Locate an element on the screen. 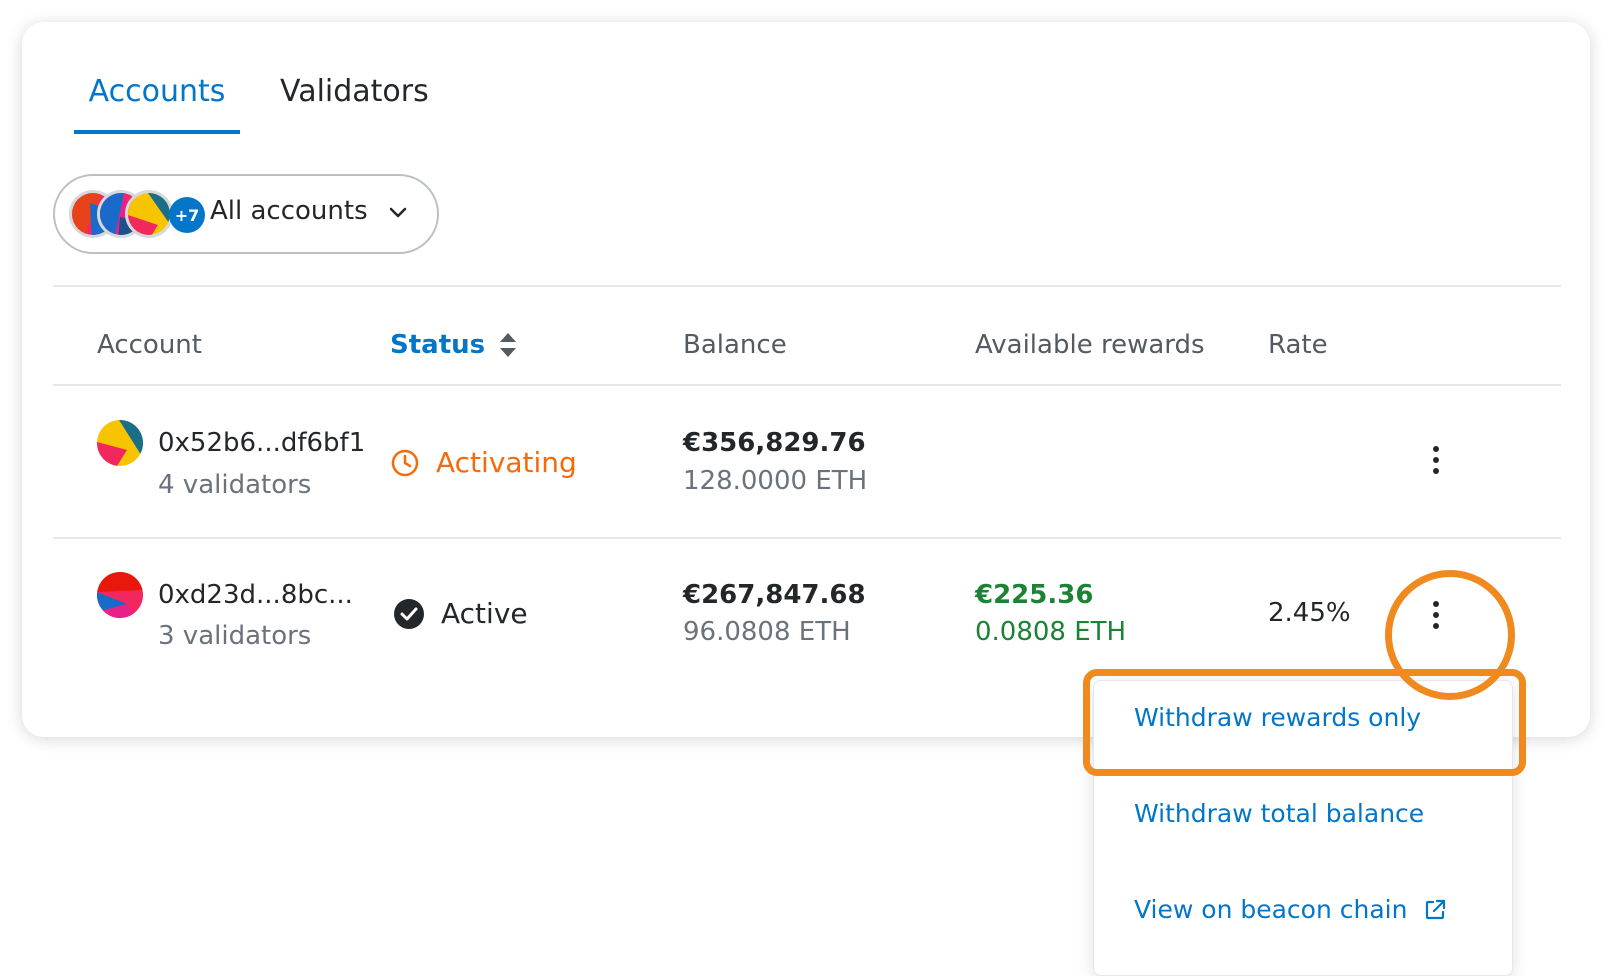 This screenshot has height=976, width=1613. status-label: Active is located at coordinates (484, 613).